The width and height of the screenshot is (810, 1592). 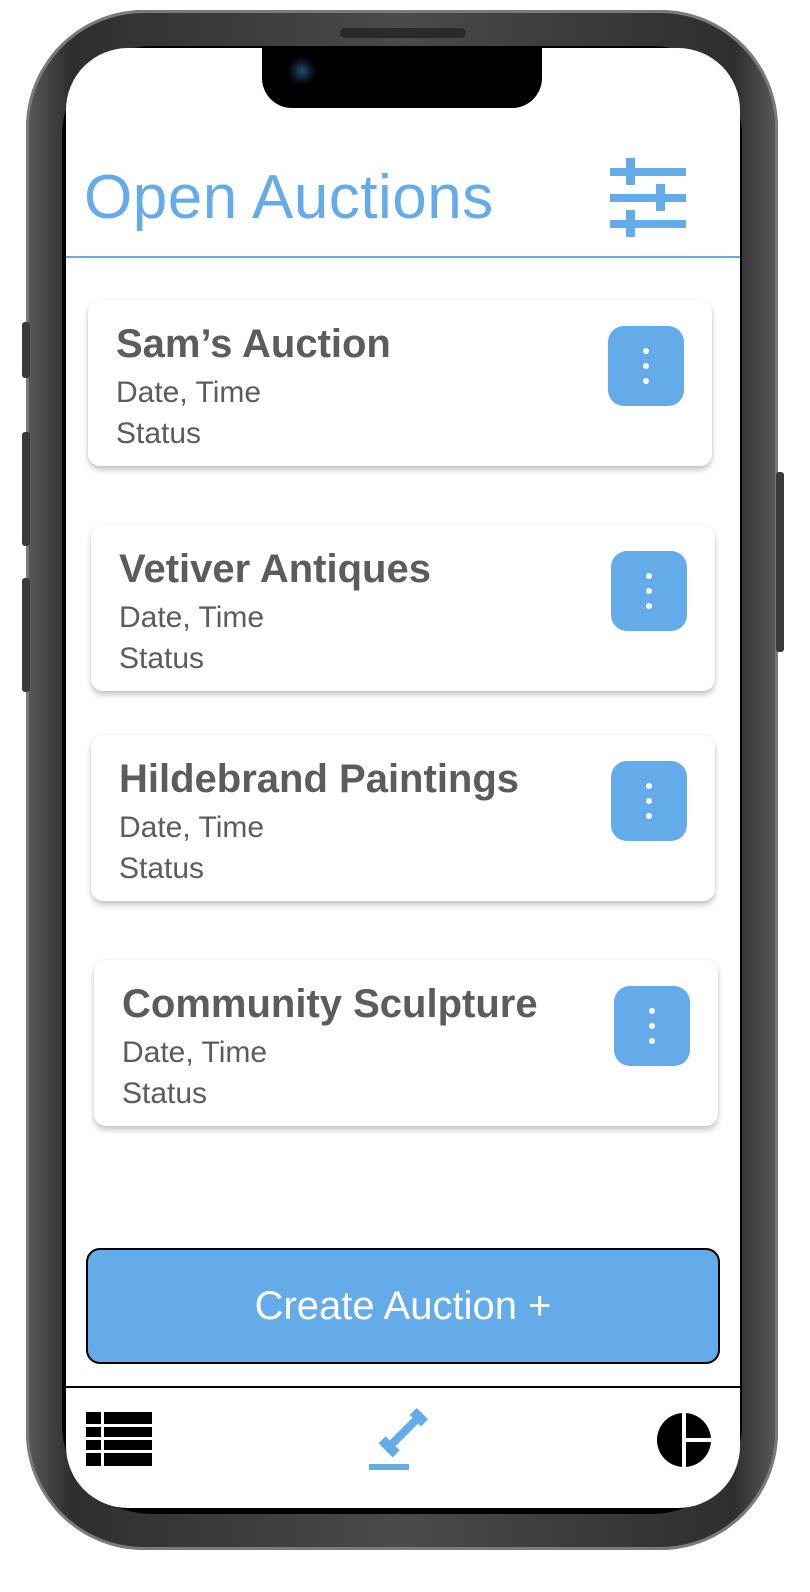 What do you see at coordinates (400, 383) in the screenshot?
I see `auction-card: Sam’s Auction Date, Time Status` at bounding box center [400, 383].